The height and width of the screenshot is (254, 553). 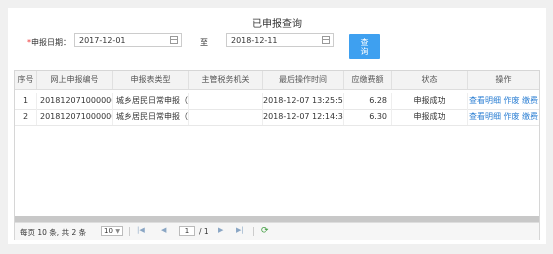 I want to click on page-size-value: 10, so click(x=108, y=231).